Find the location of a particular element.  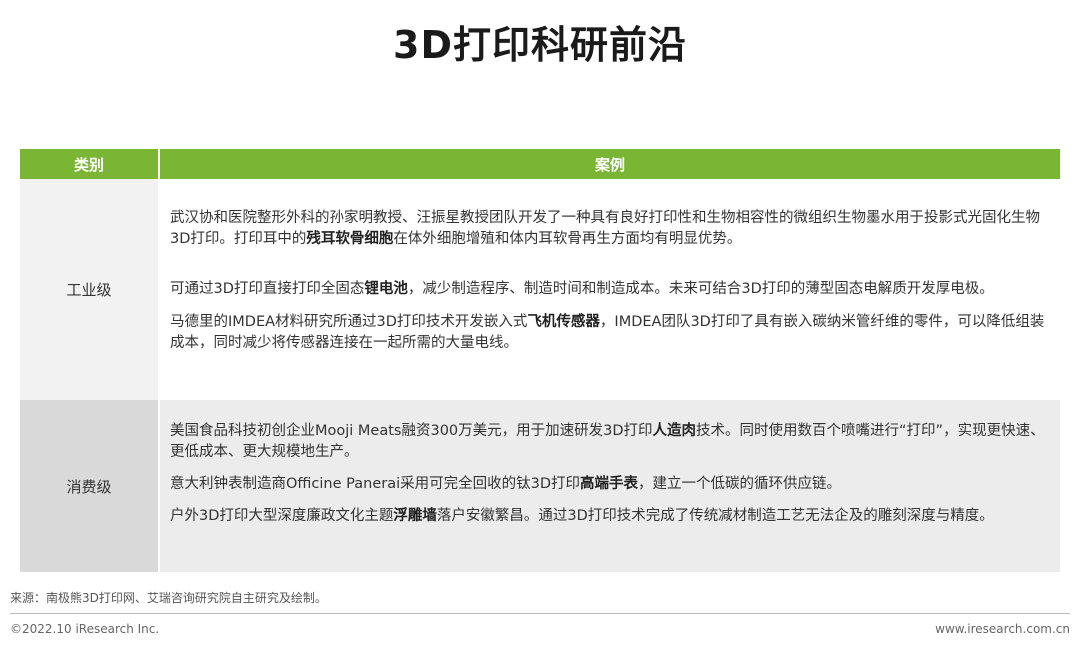

footer-divider is located at coordinates (540, 613).